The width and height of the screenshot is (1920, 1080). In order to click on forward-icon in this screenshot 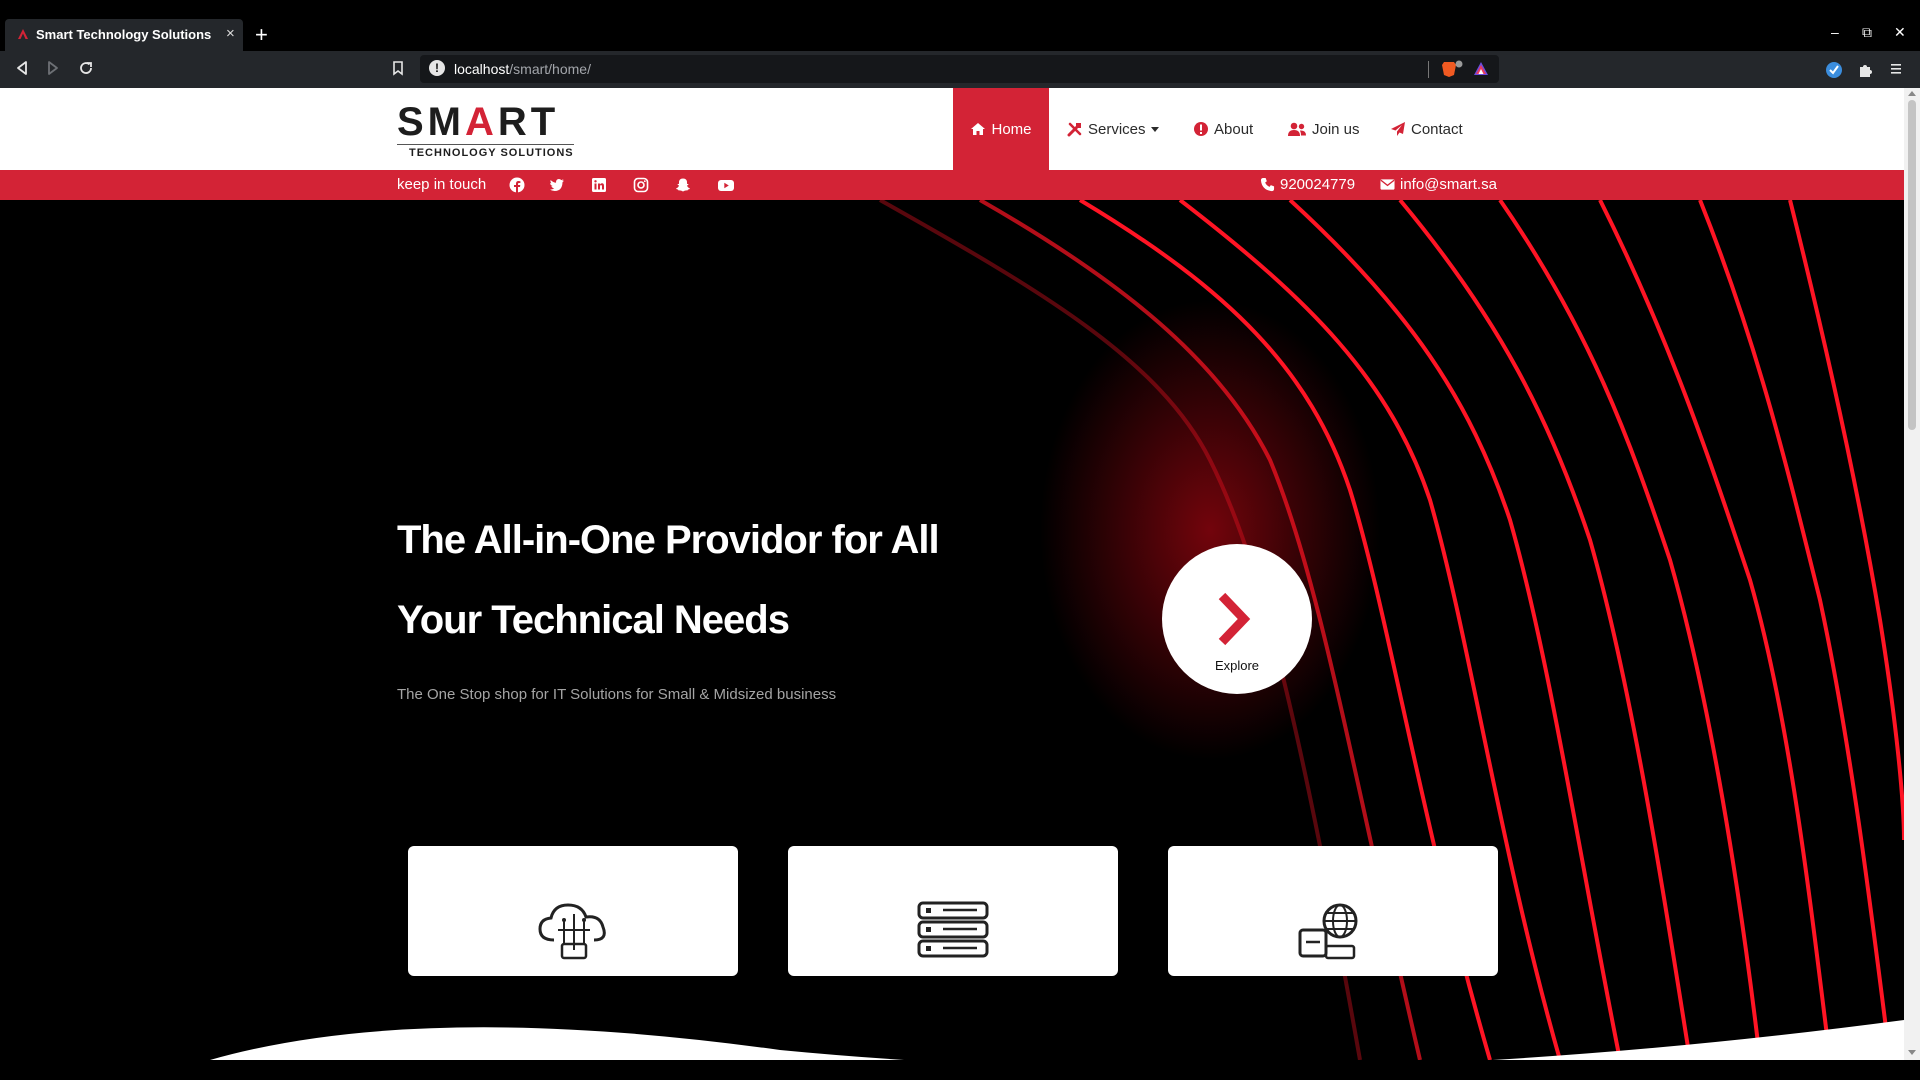, I will do `click(53, 68)`.